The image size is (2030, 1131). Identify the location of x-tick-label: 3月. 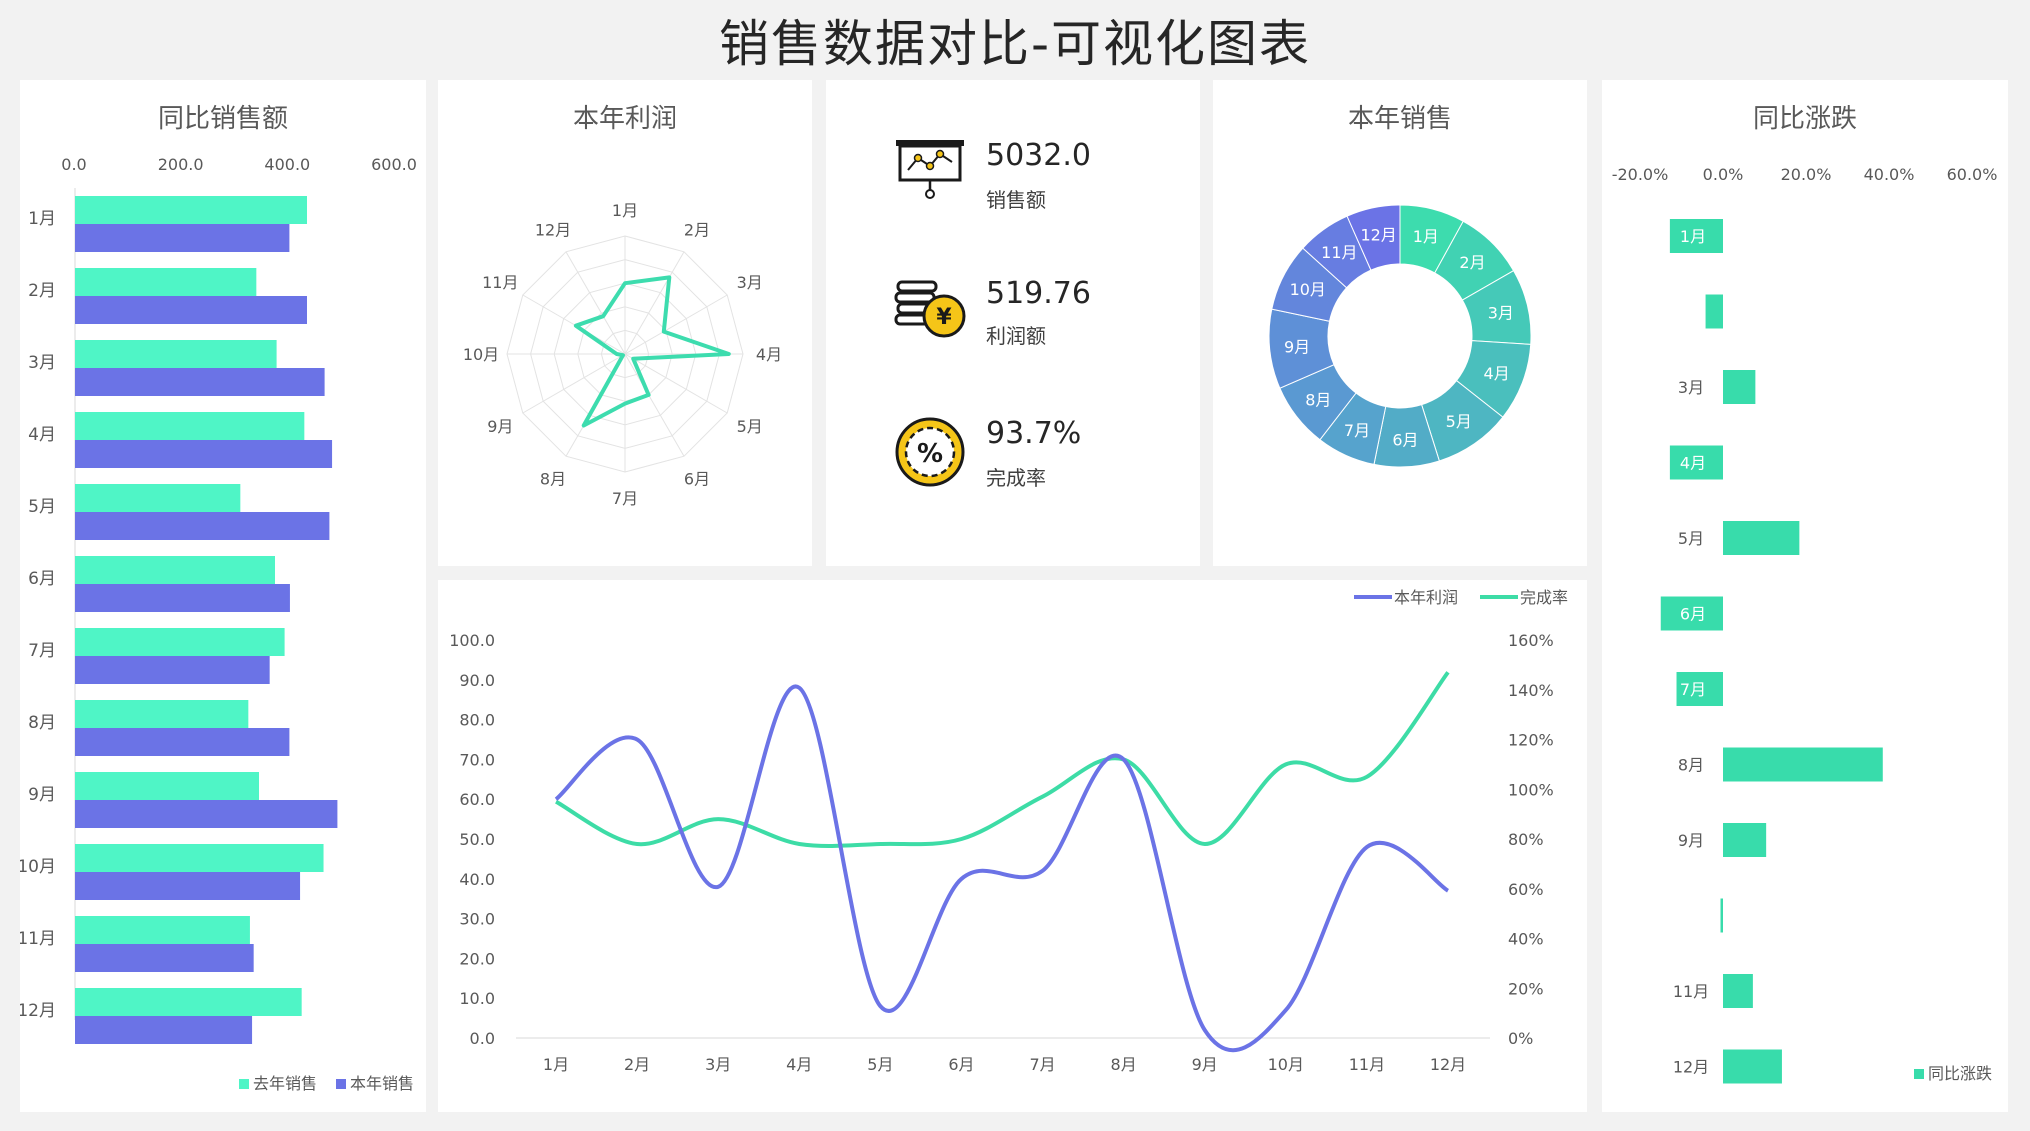
(718, 1064).